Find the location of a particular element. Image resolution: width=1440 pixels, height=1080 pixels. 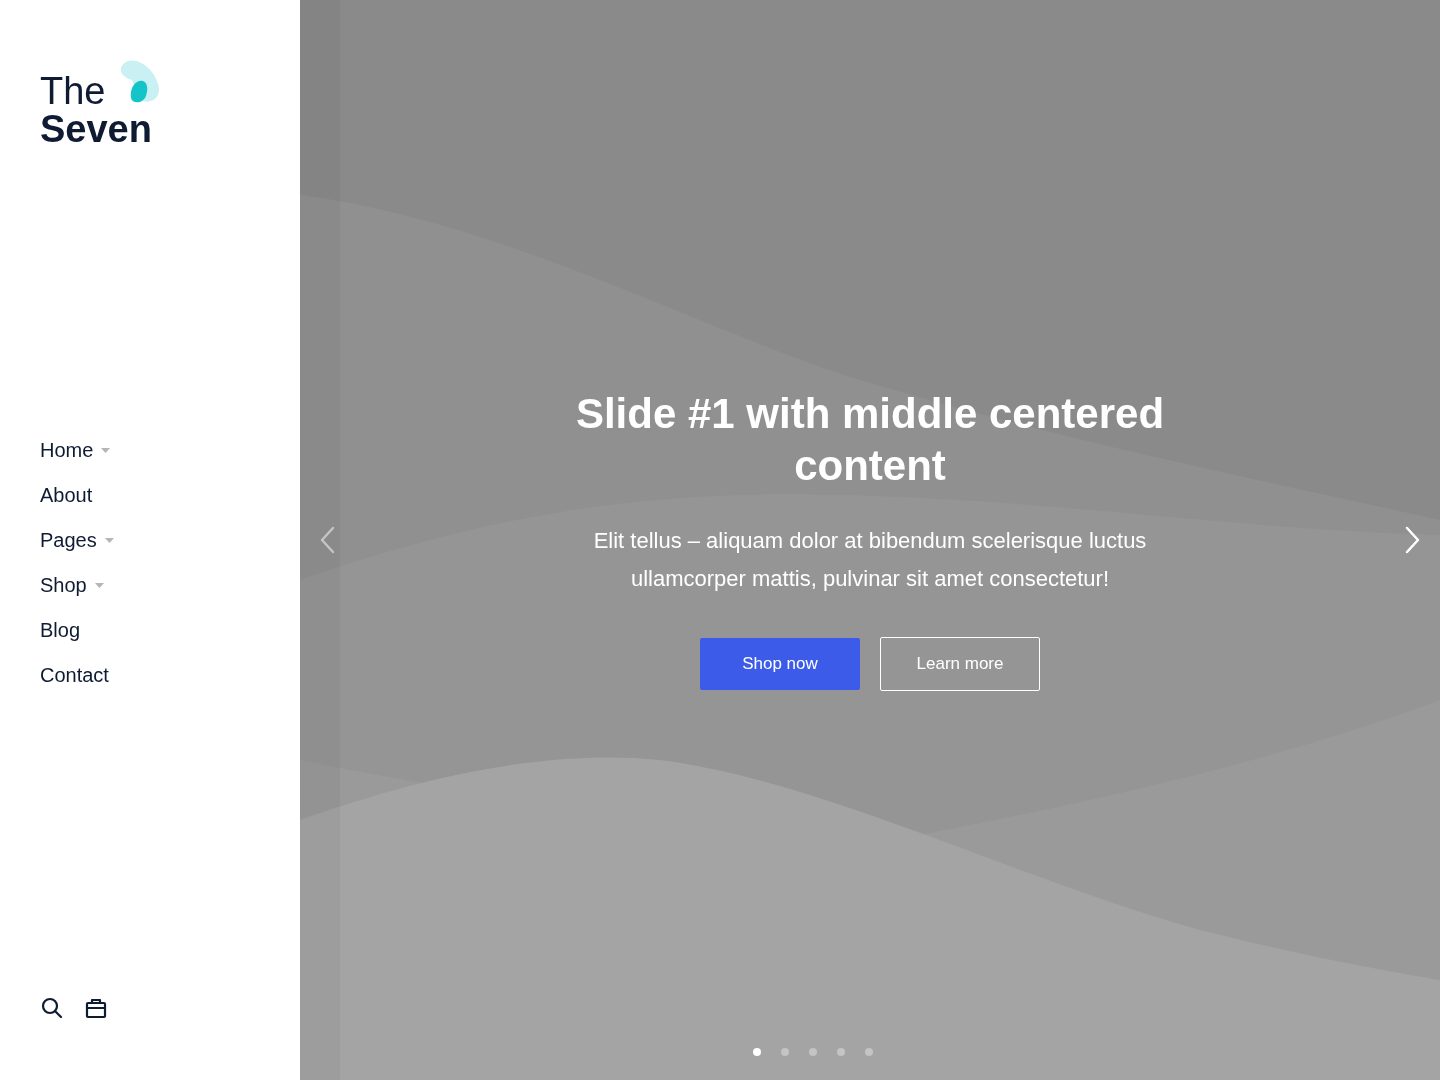

nav-link: Contact is located at coordinates (170, 675).